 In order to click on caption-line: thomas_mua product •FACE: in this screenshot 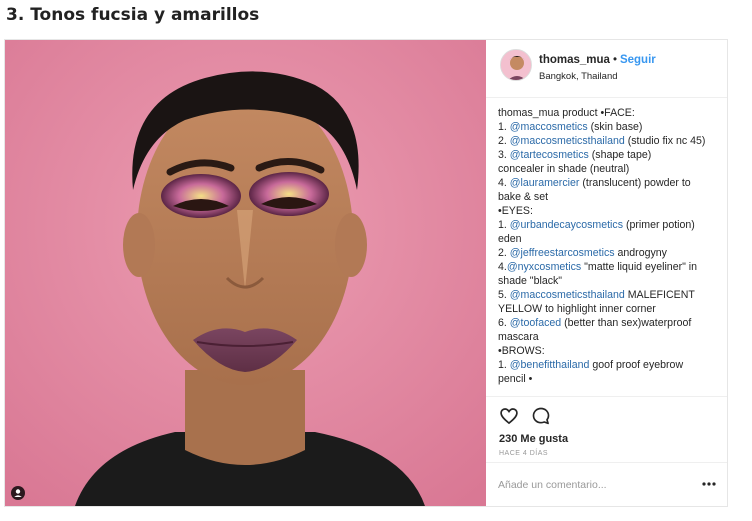, I will do `click(609, 113)`.